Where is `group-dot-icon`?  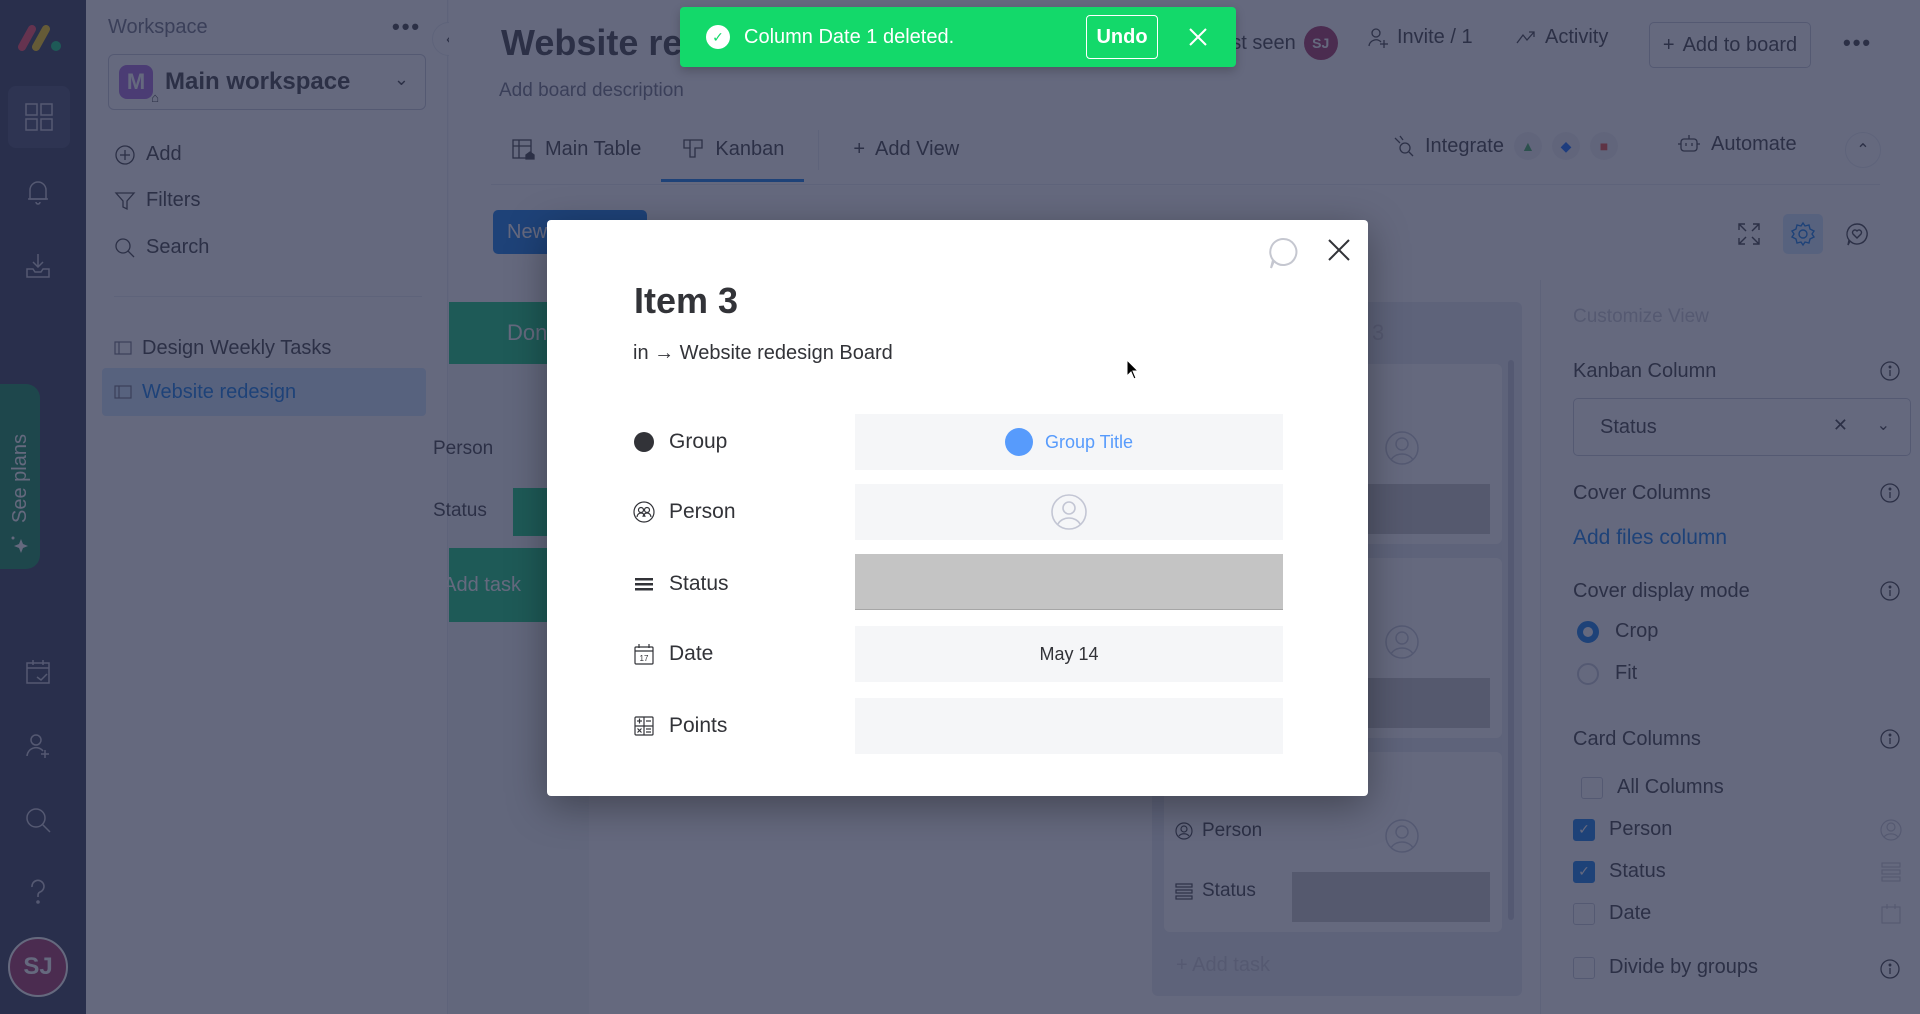 group-dot-icon is located at coordinates (644, 442).